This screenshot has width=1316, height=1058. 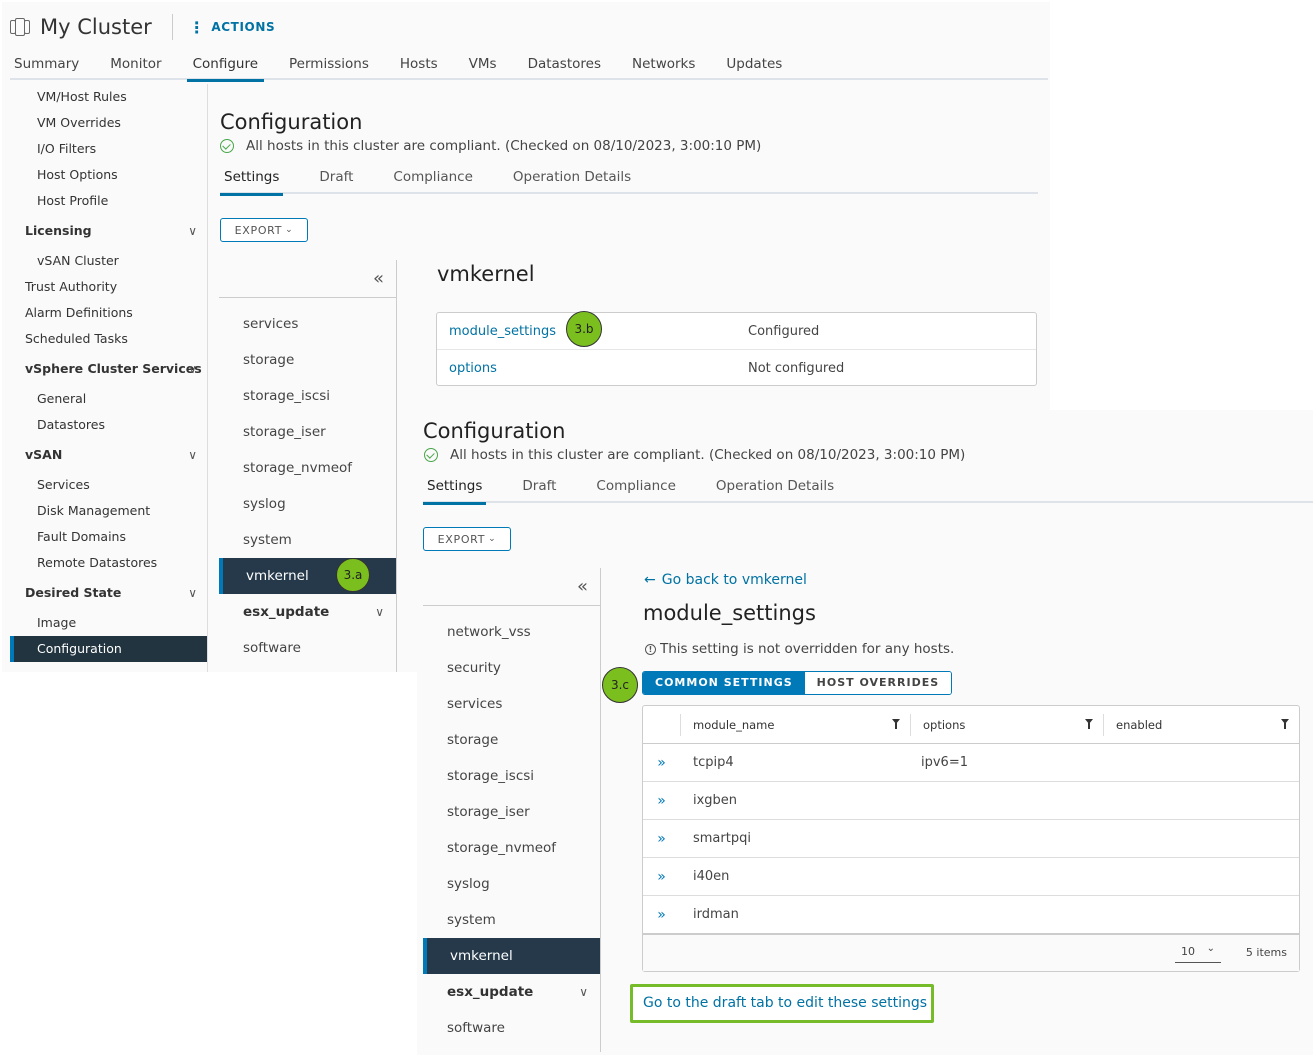 I want to click on sidebar-item-disk-management: Disk Management, so click(x=108, y=511).